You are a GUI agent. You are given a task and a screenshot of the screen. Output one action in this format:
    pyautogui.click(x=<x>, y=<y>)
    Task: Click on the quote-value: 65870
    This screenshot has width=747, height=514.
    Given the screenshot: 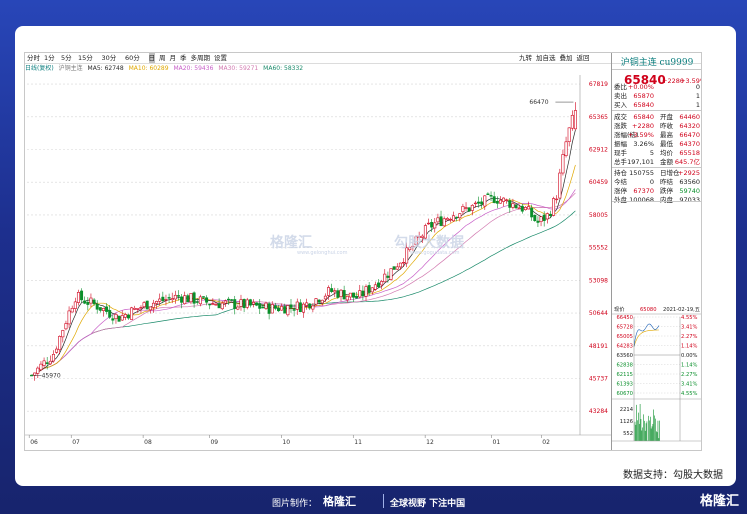 What is the action you would take?
    pyautogui.click(x=643, y=96)
    